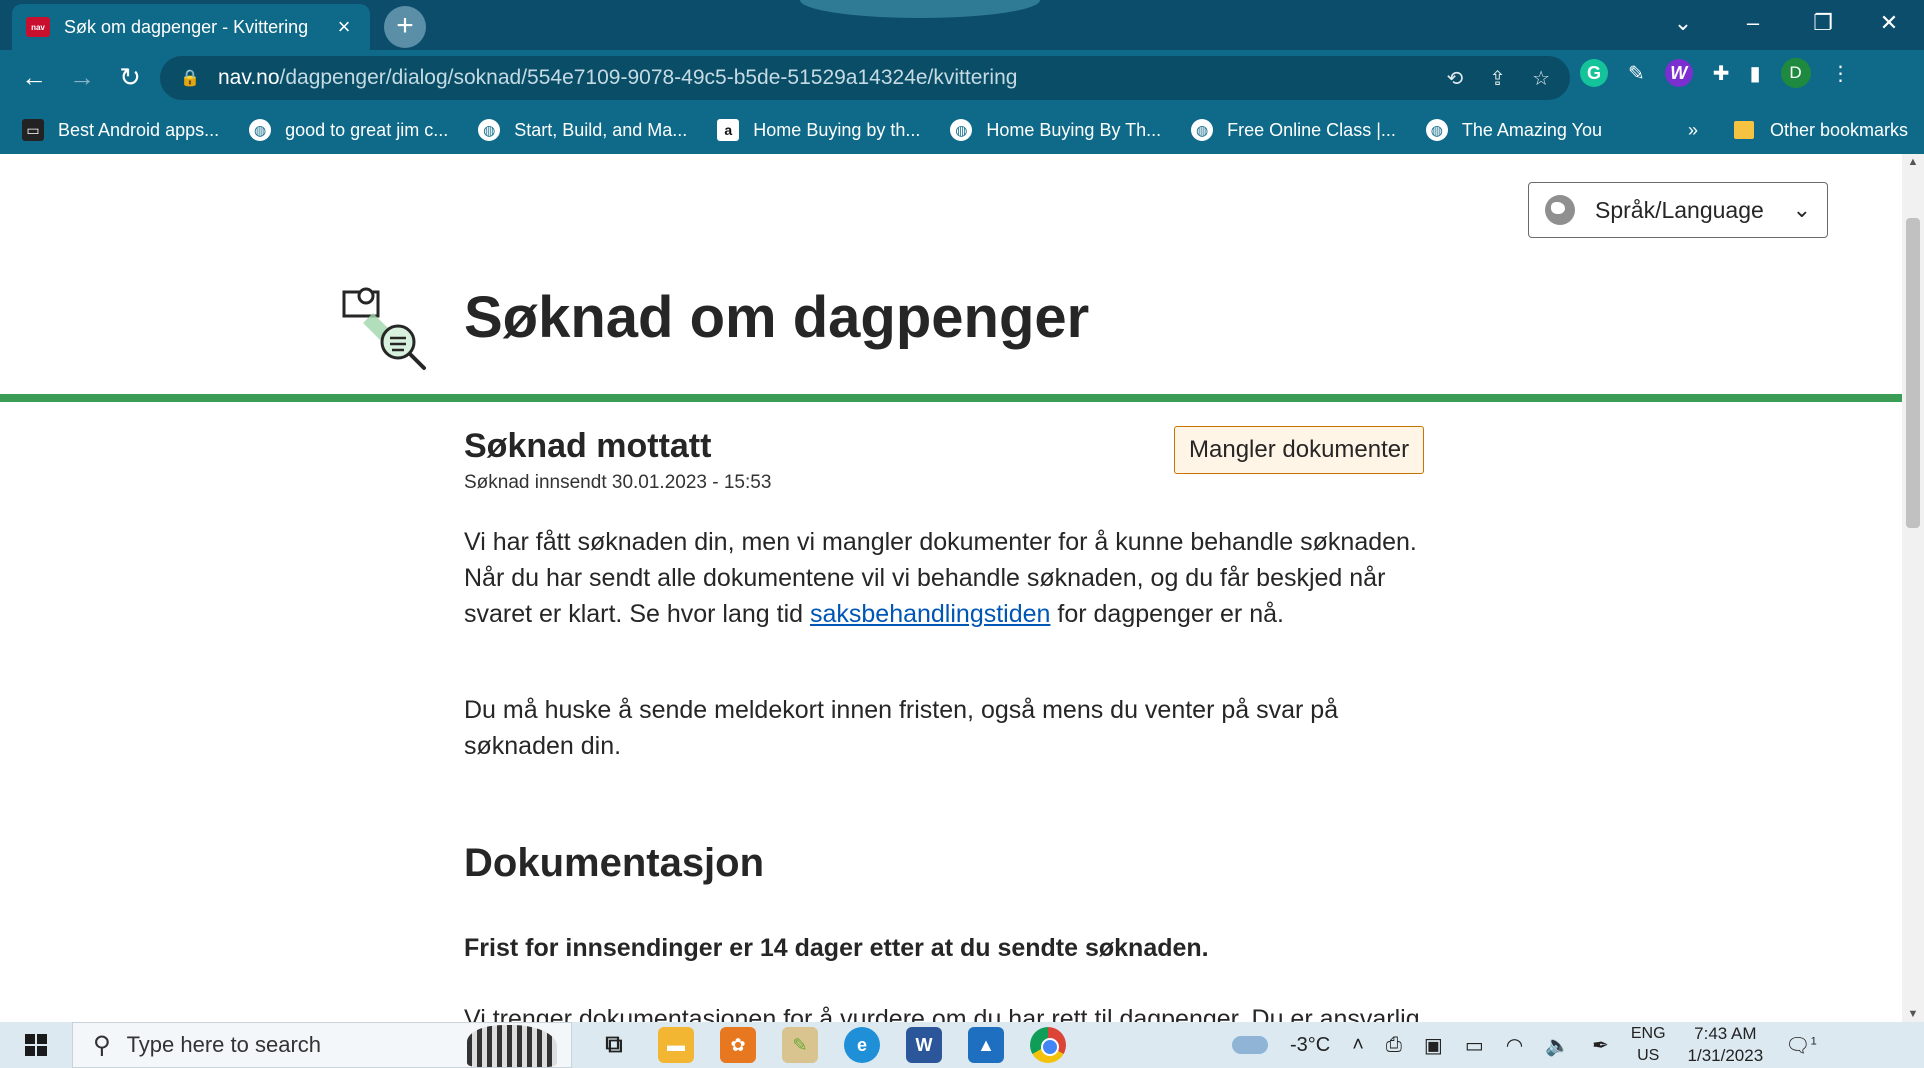 Image resolution: width=1924 pixels, height=1068 pixels. What do you see at coordinates (82, 78) in the screenshot?
I see `forward-button: →` at bounding box center [82, 78].